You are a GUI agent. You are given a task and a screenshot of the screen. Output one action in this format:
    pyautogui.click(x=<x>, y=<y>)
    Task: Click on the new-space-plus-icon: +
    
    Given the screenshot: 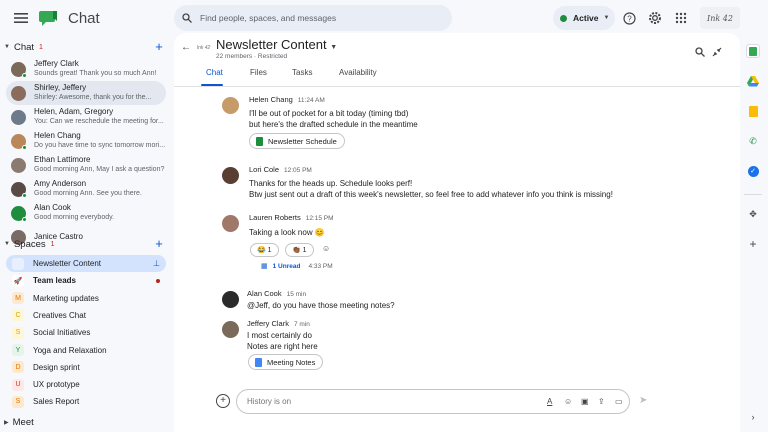 What is the action you would take?
    pyautogui.click(x=159, y=243)
    